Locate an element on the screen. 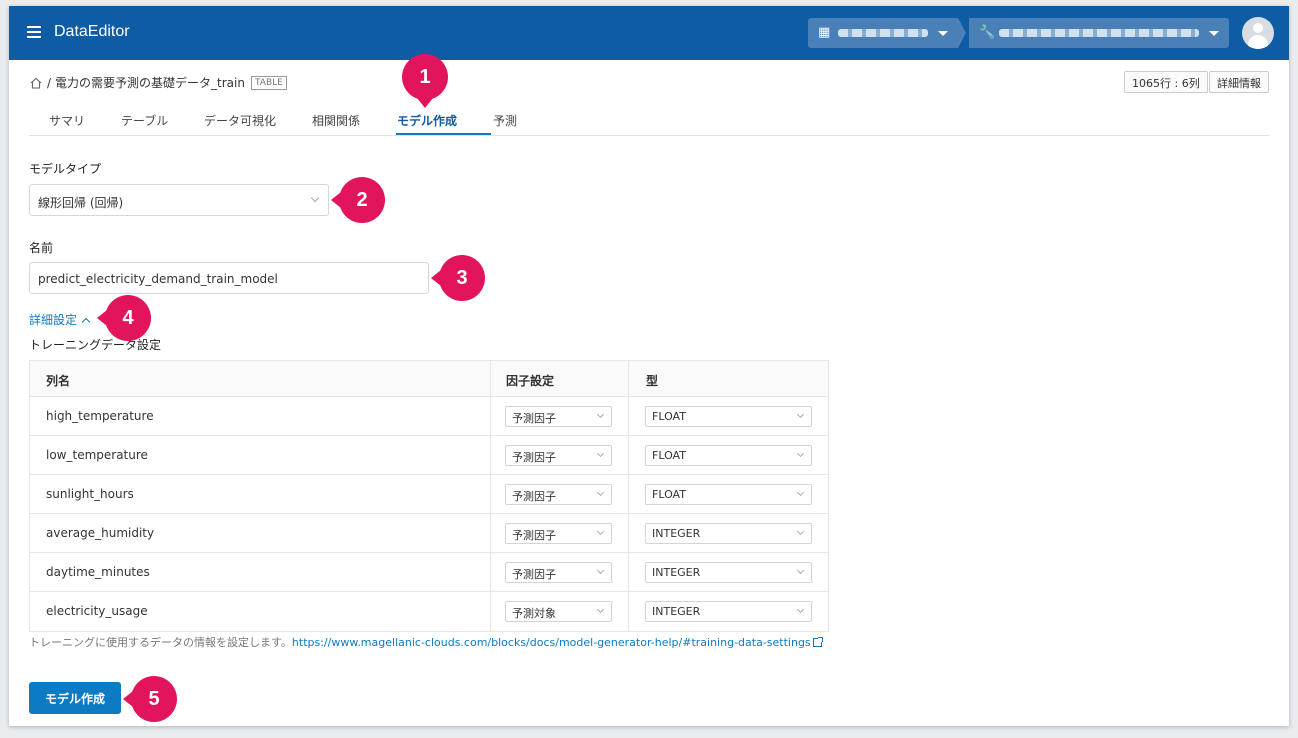 The image size is (1298, 738). active-tab-indicator is located at coordinates (443, 134).